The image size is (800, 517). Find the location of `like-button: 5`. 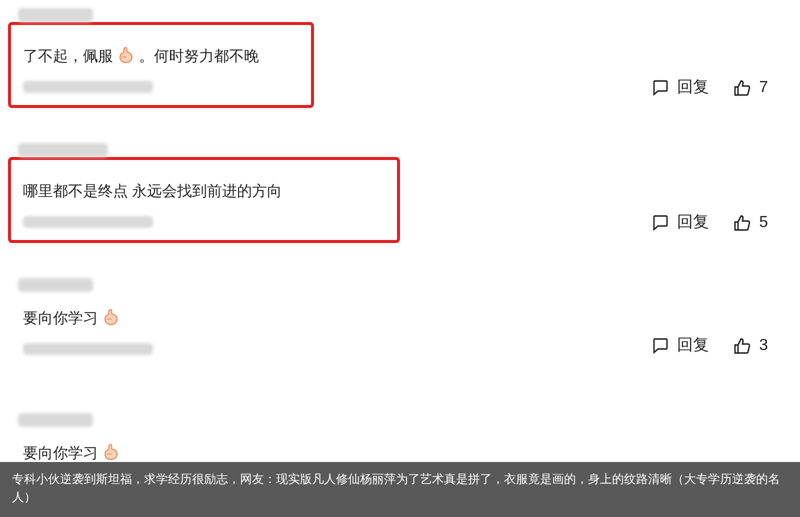

like-button: 5 is located at coordinates (750, 223).